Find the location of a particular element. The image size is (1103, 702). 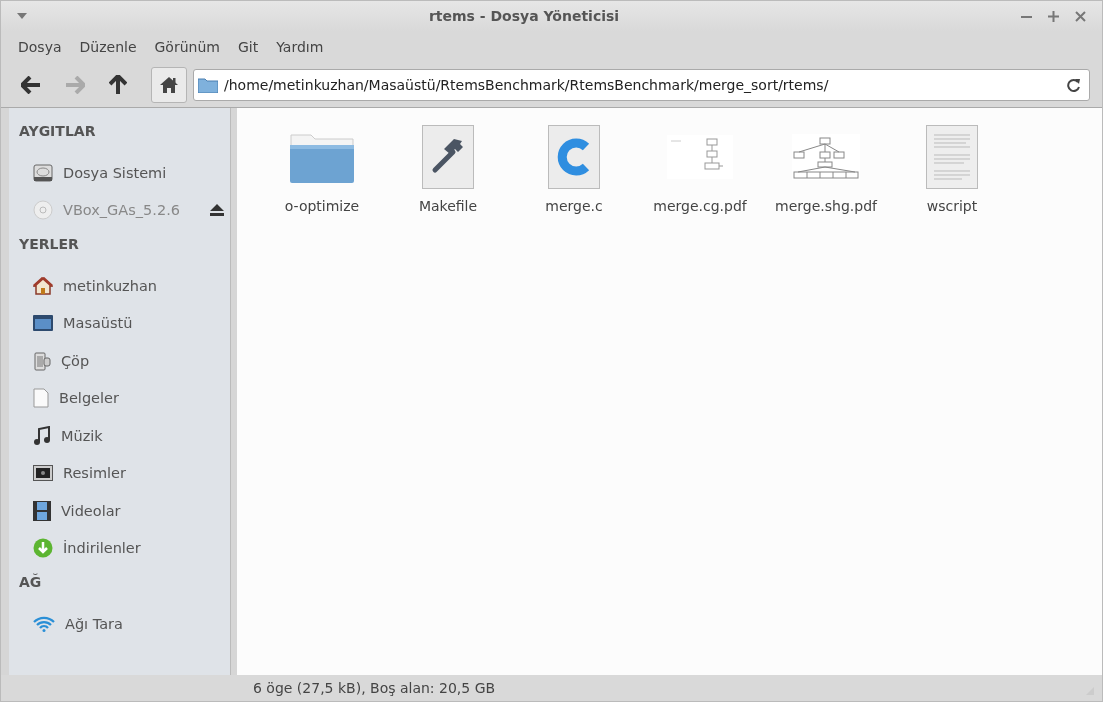

sidebar-item: metinkuzhan is located at coordinates (143, 285).